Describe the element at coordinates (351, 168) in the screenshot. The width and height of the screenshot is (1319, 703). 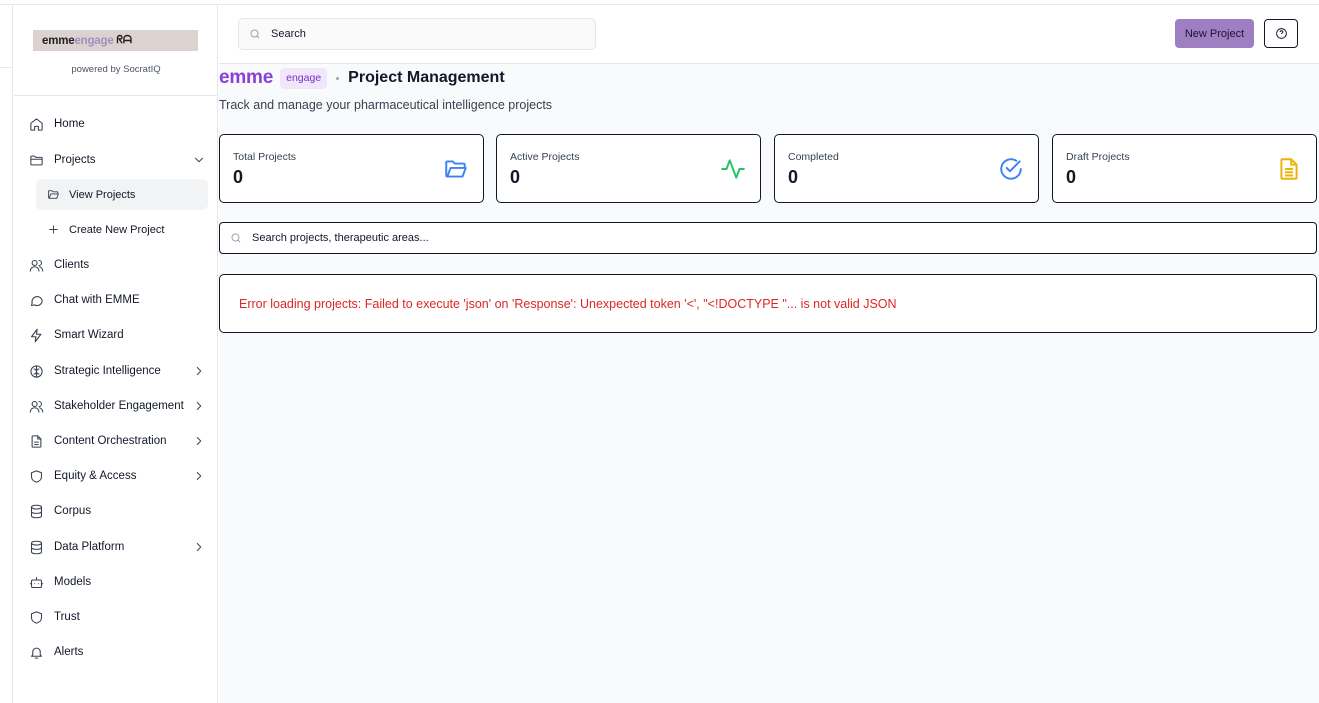
I see `stat-card-total-projects: Total Projects 0` at that location.